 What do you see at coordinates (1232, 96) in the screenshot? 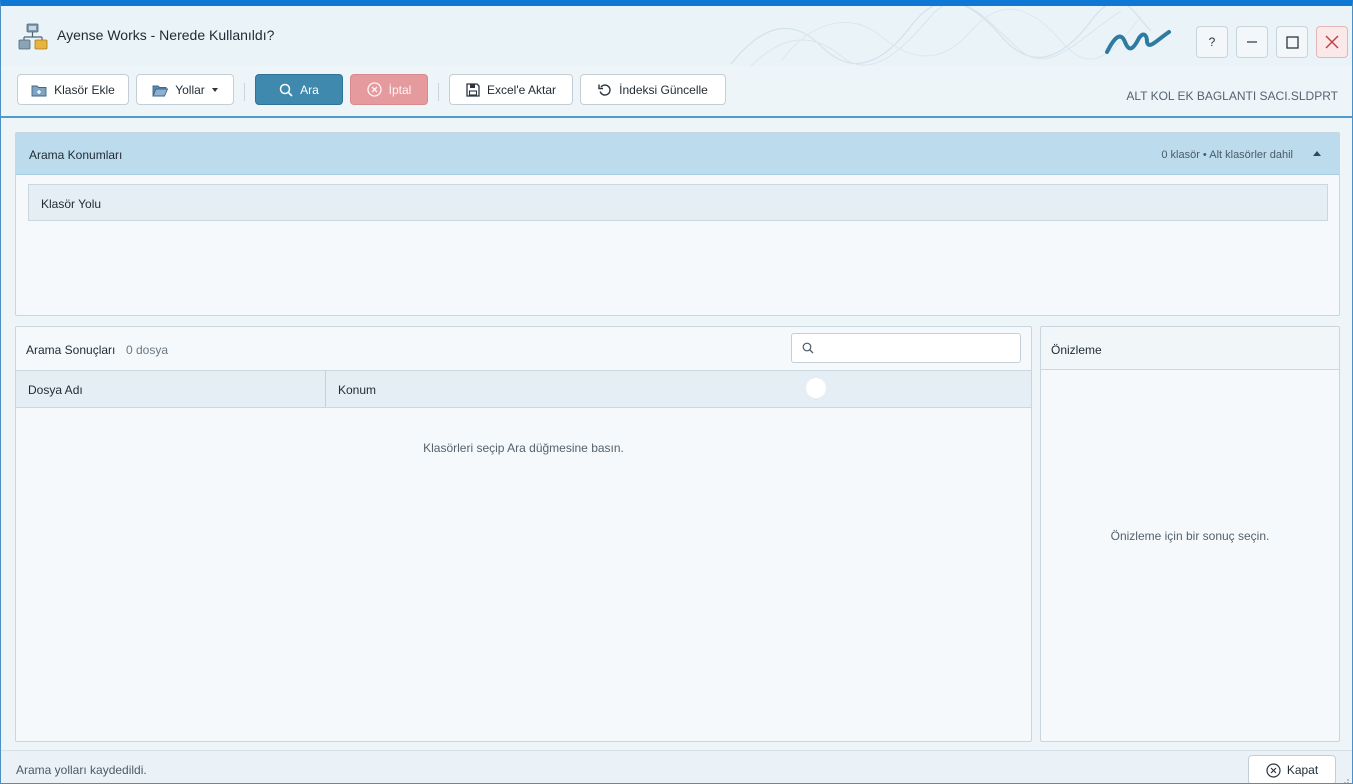
I see `current-file-name: ALT KOL EK BAGLANTI SACI.SLDPRT` at bounding box center [1232, 96].